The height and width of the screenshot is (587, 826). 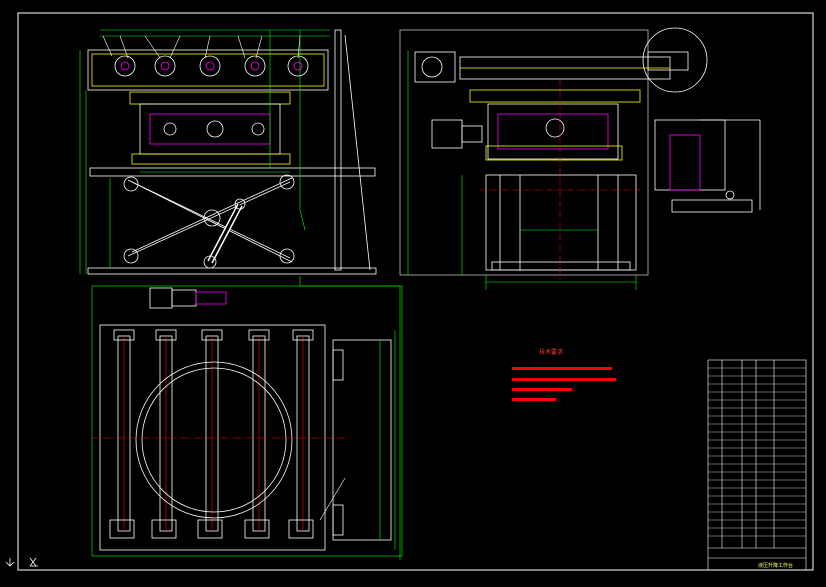 What do you see at coordinates (551, 352) in the screenshot?
I see `tech-notes-title: 技术要求` at bounding box center [551, 352].